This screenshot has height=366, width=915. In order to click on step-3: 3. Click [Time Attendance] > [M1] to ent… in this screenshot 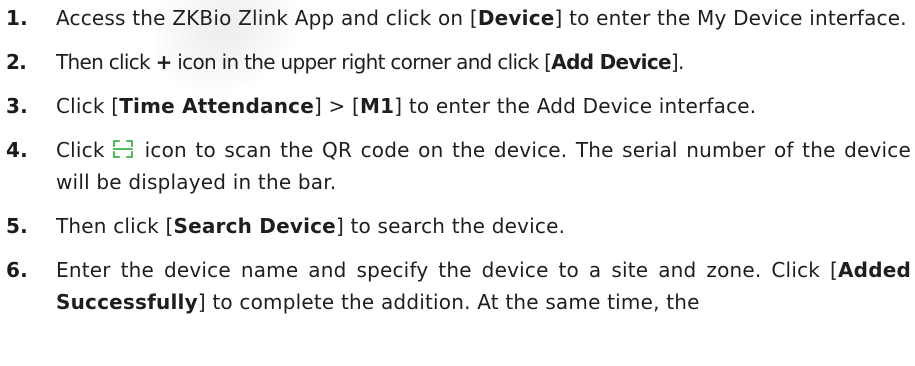, I will do `click(458, 106)`.